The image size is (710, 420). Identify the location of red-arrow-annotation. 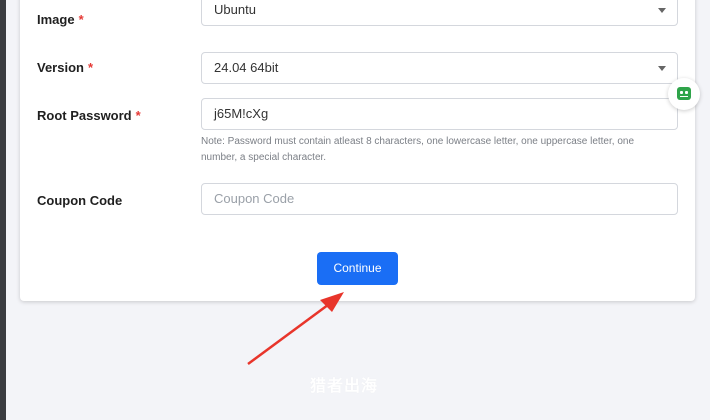
(295, 329).